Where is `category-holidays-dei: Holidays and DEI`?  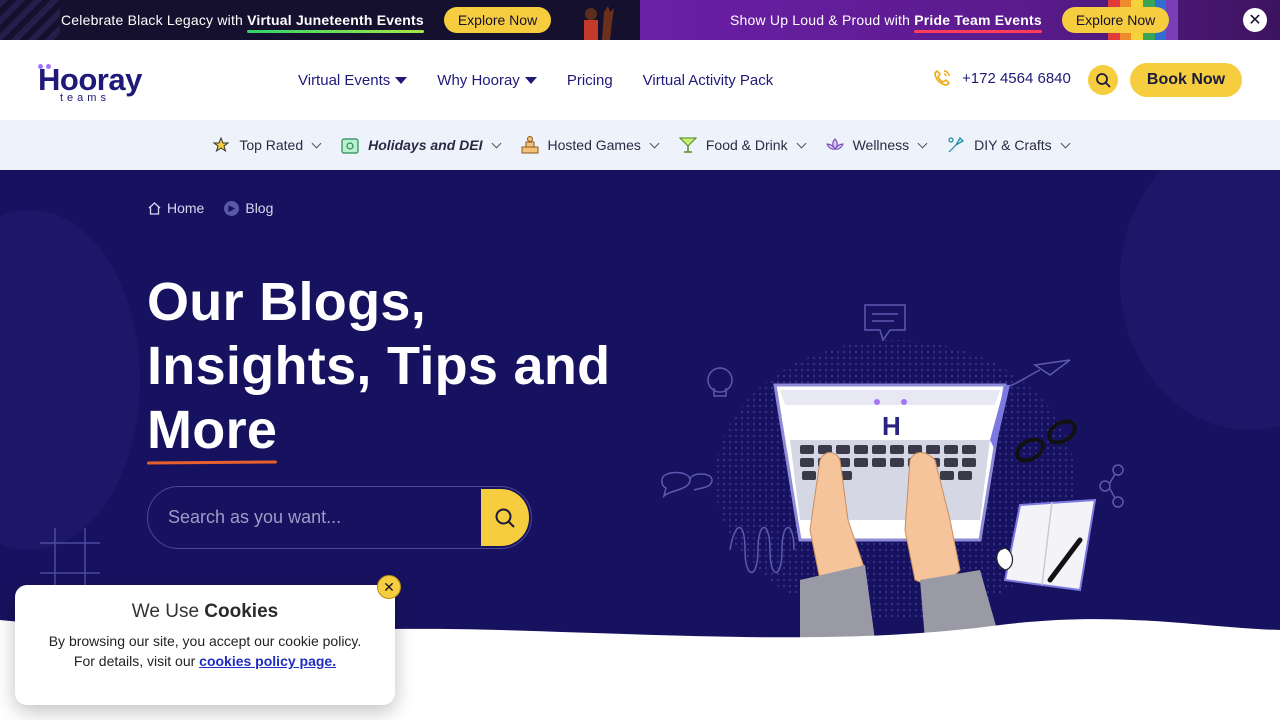 category-holidays-dei: Holidays and DEI is located at coordinates (420, 145).